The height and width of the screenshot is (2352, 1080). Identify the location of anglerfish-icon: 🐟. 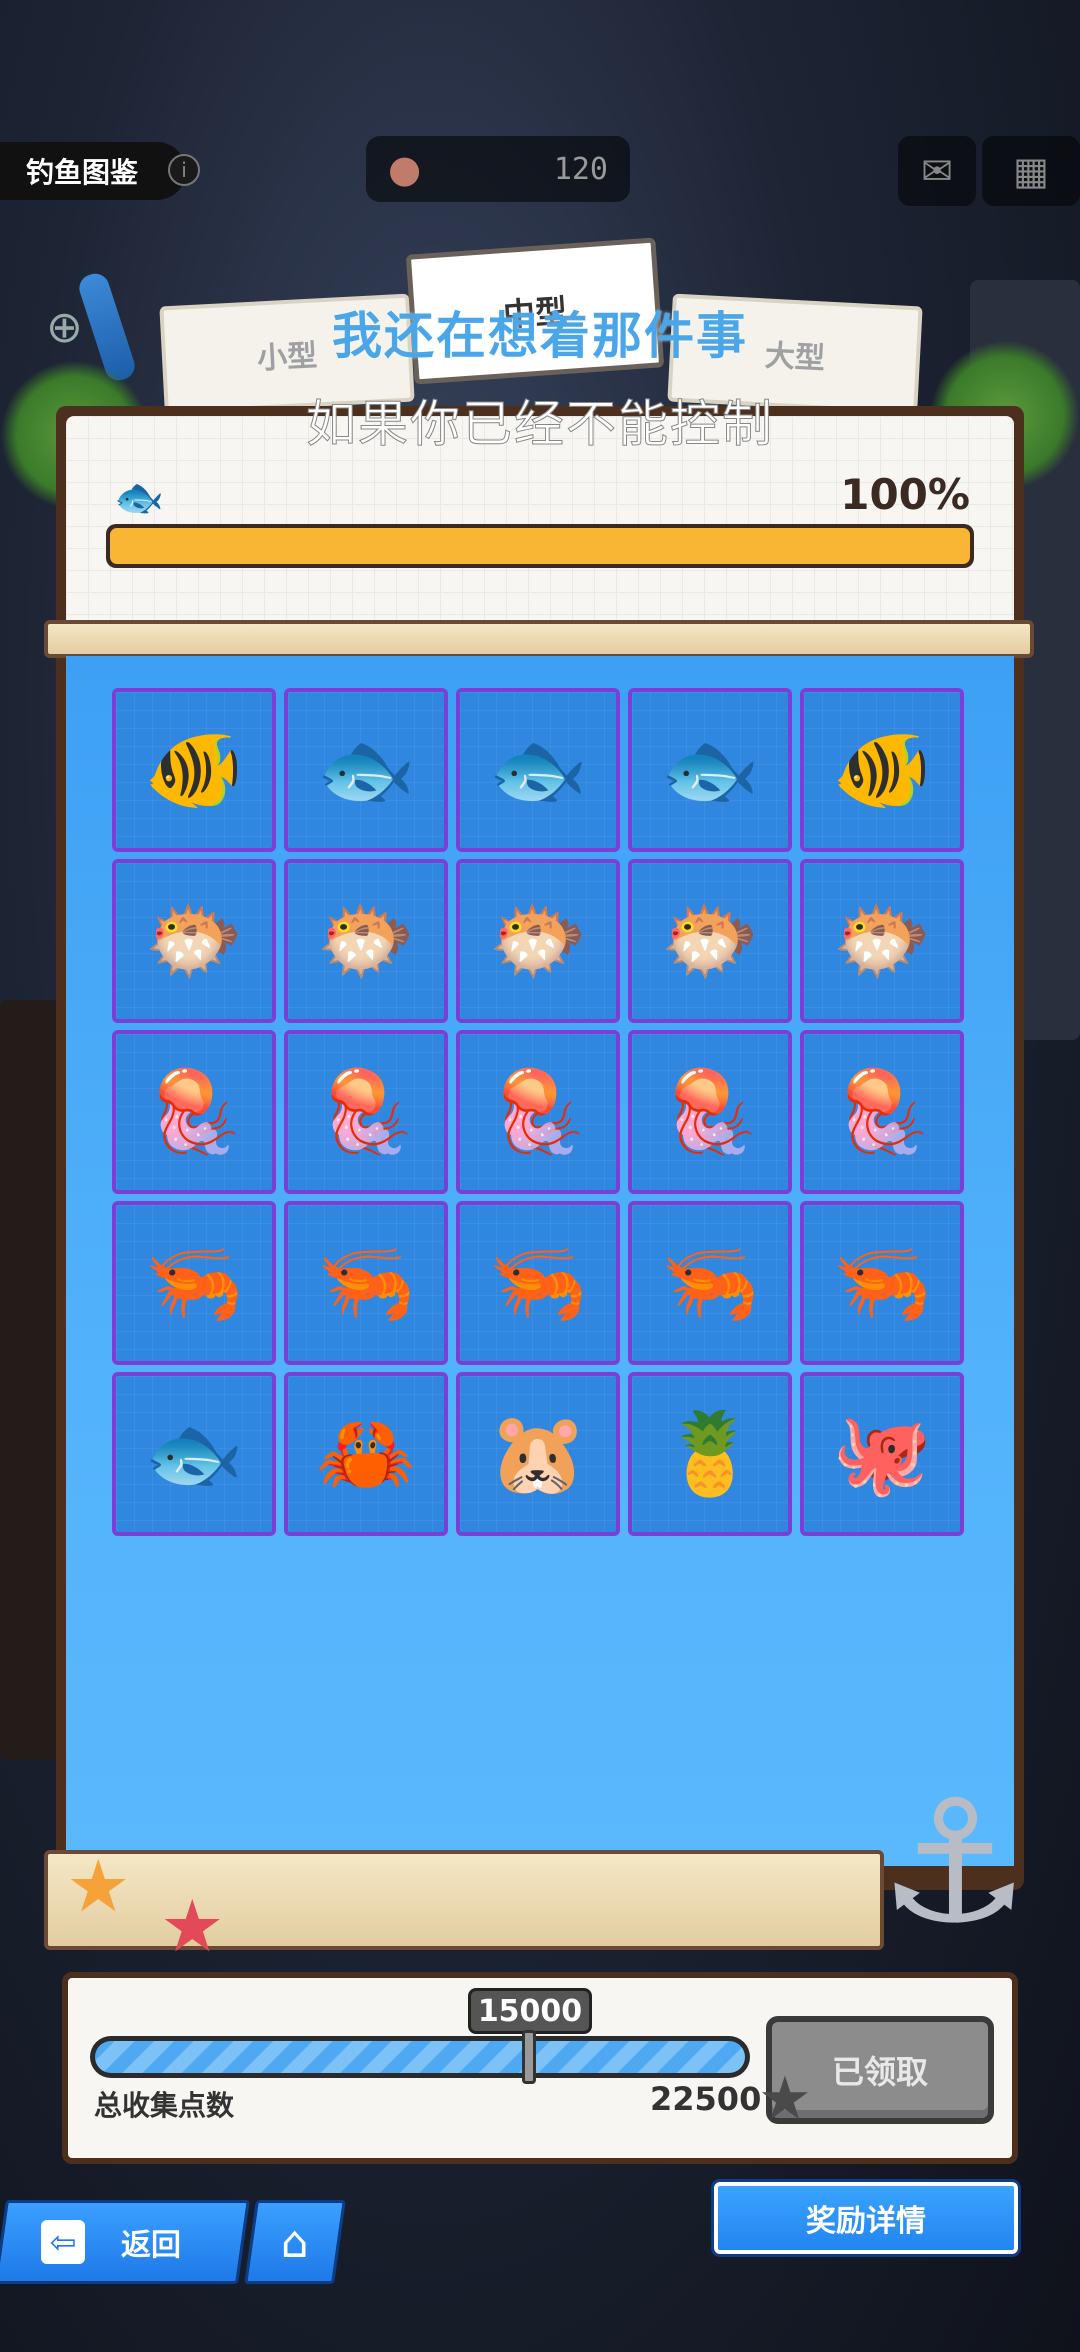
(194, 1453).